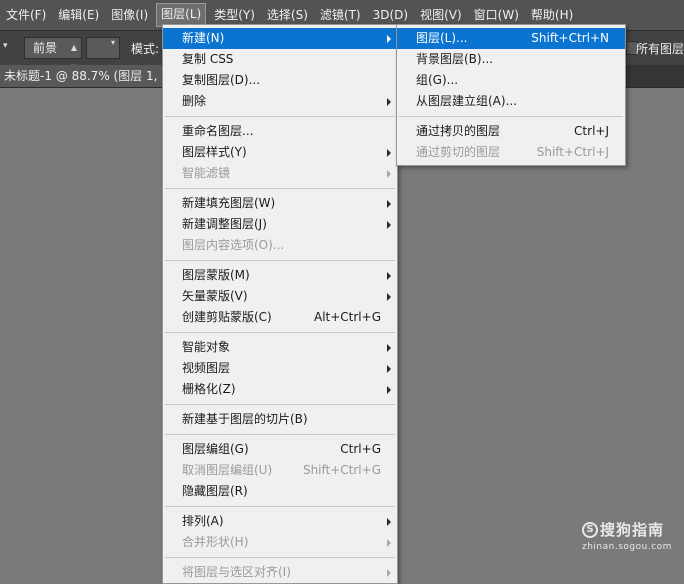 This screenshot has width=684, height=584. I want to click on menubar-item: 图像(I), so click(129, 15).